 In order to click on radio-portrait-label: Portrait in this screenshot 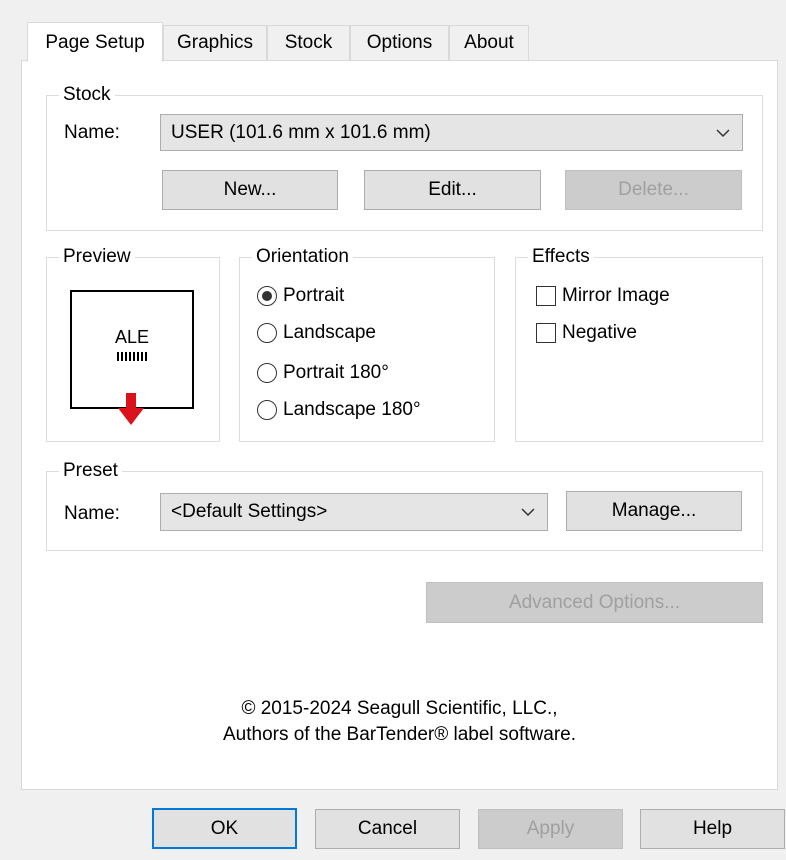, I will do `click(314, 295)`.